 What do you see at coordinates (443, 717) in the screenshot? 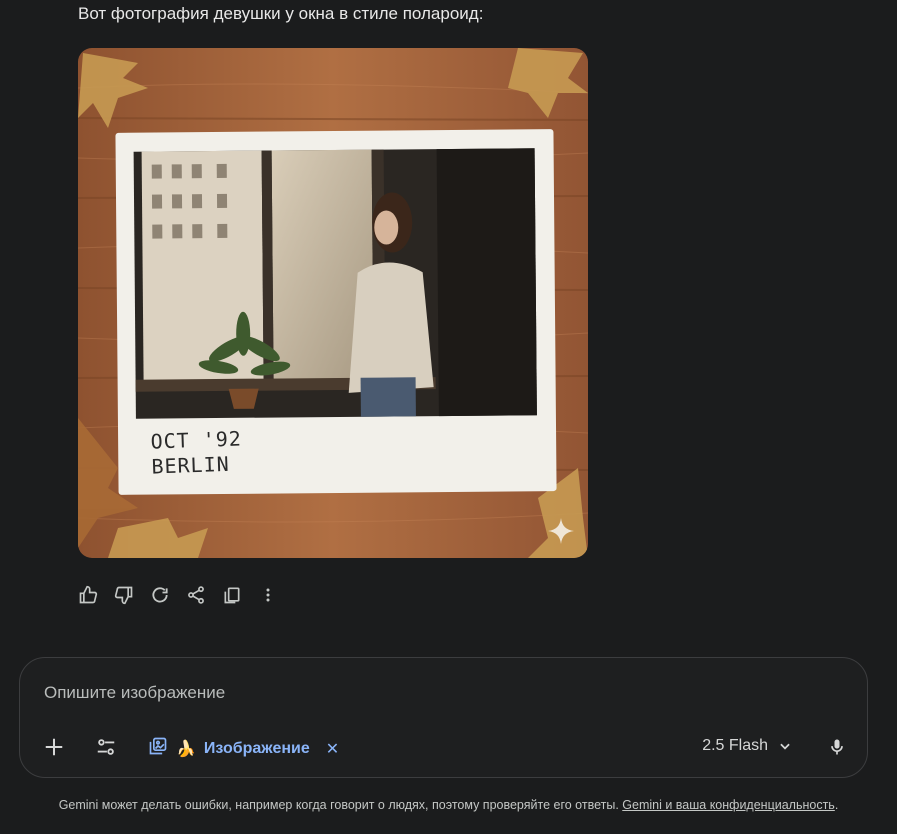
I see `prompt-composer: 🍌 Изображение ✕ 2.5 Flash` at bounding box center [443, 717].